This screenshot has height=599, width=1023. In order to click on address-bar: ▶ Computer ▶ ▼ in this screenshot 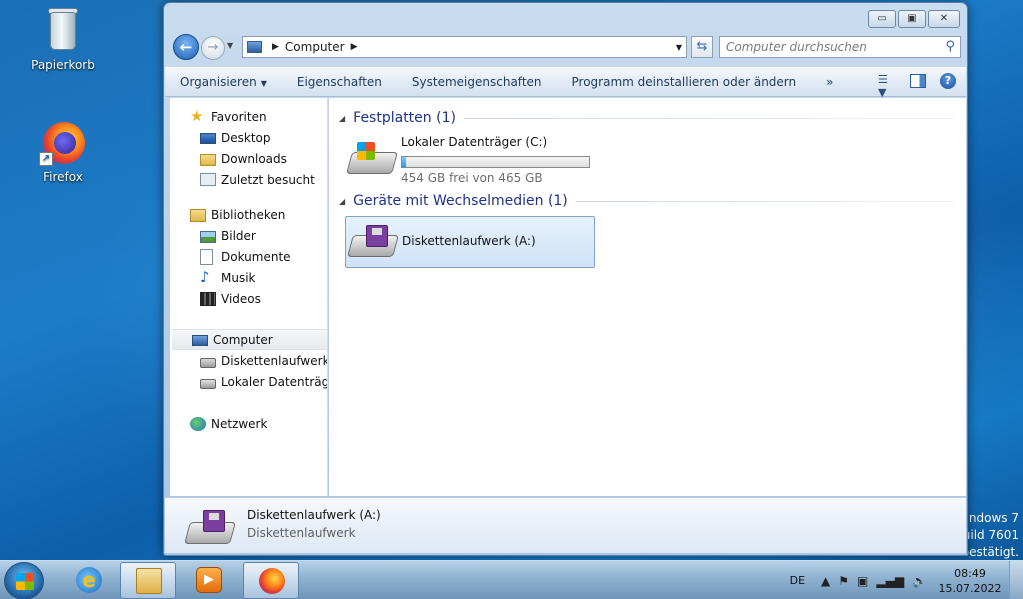, I will do `click(464, 47)`.